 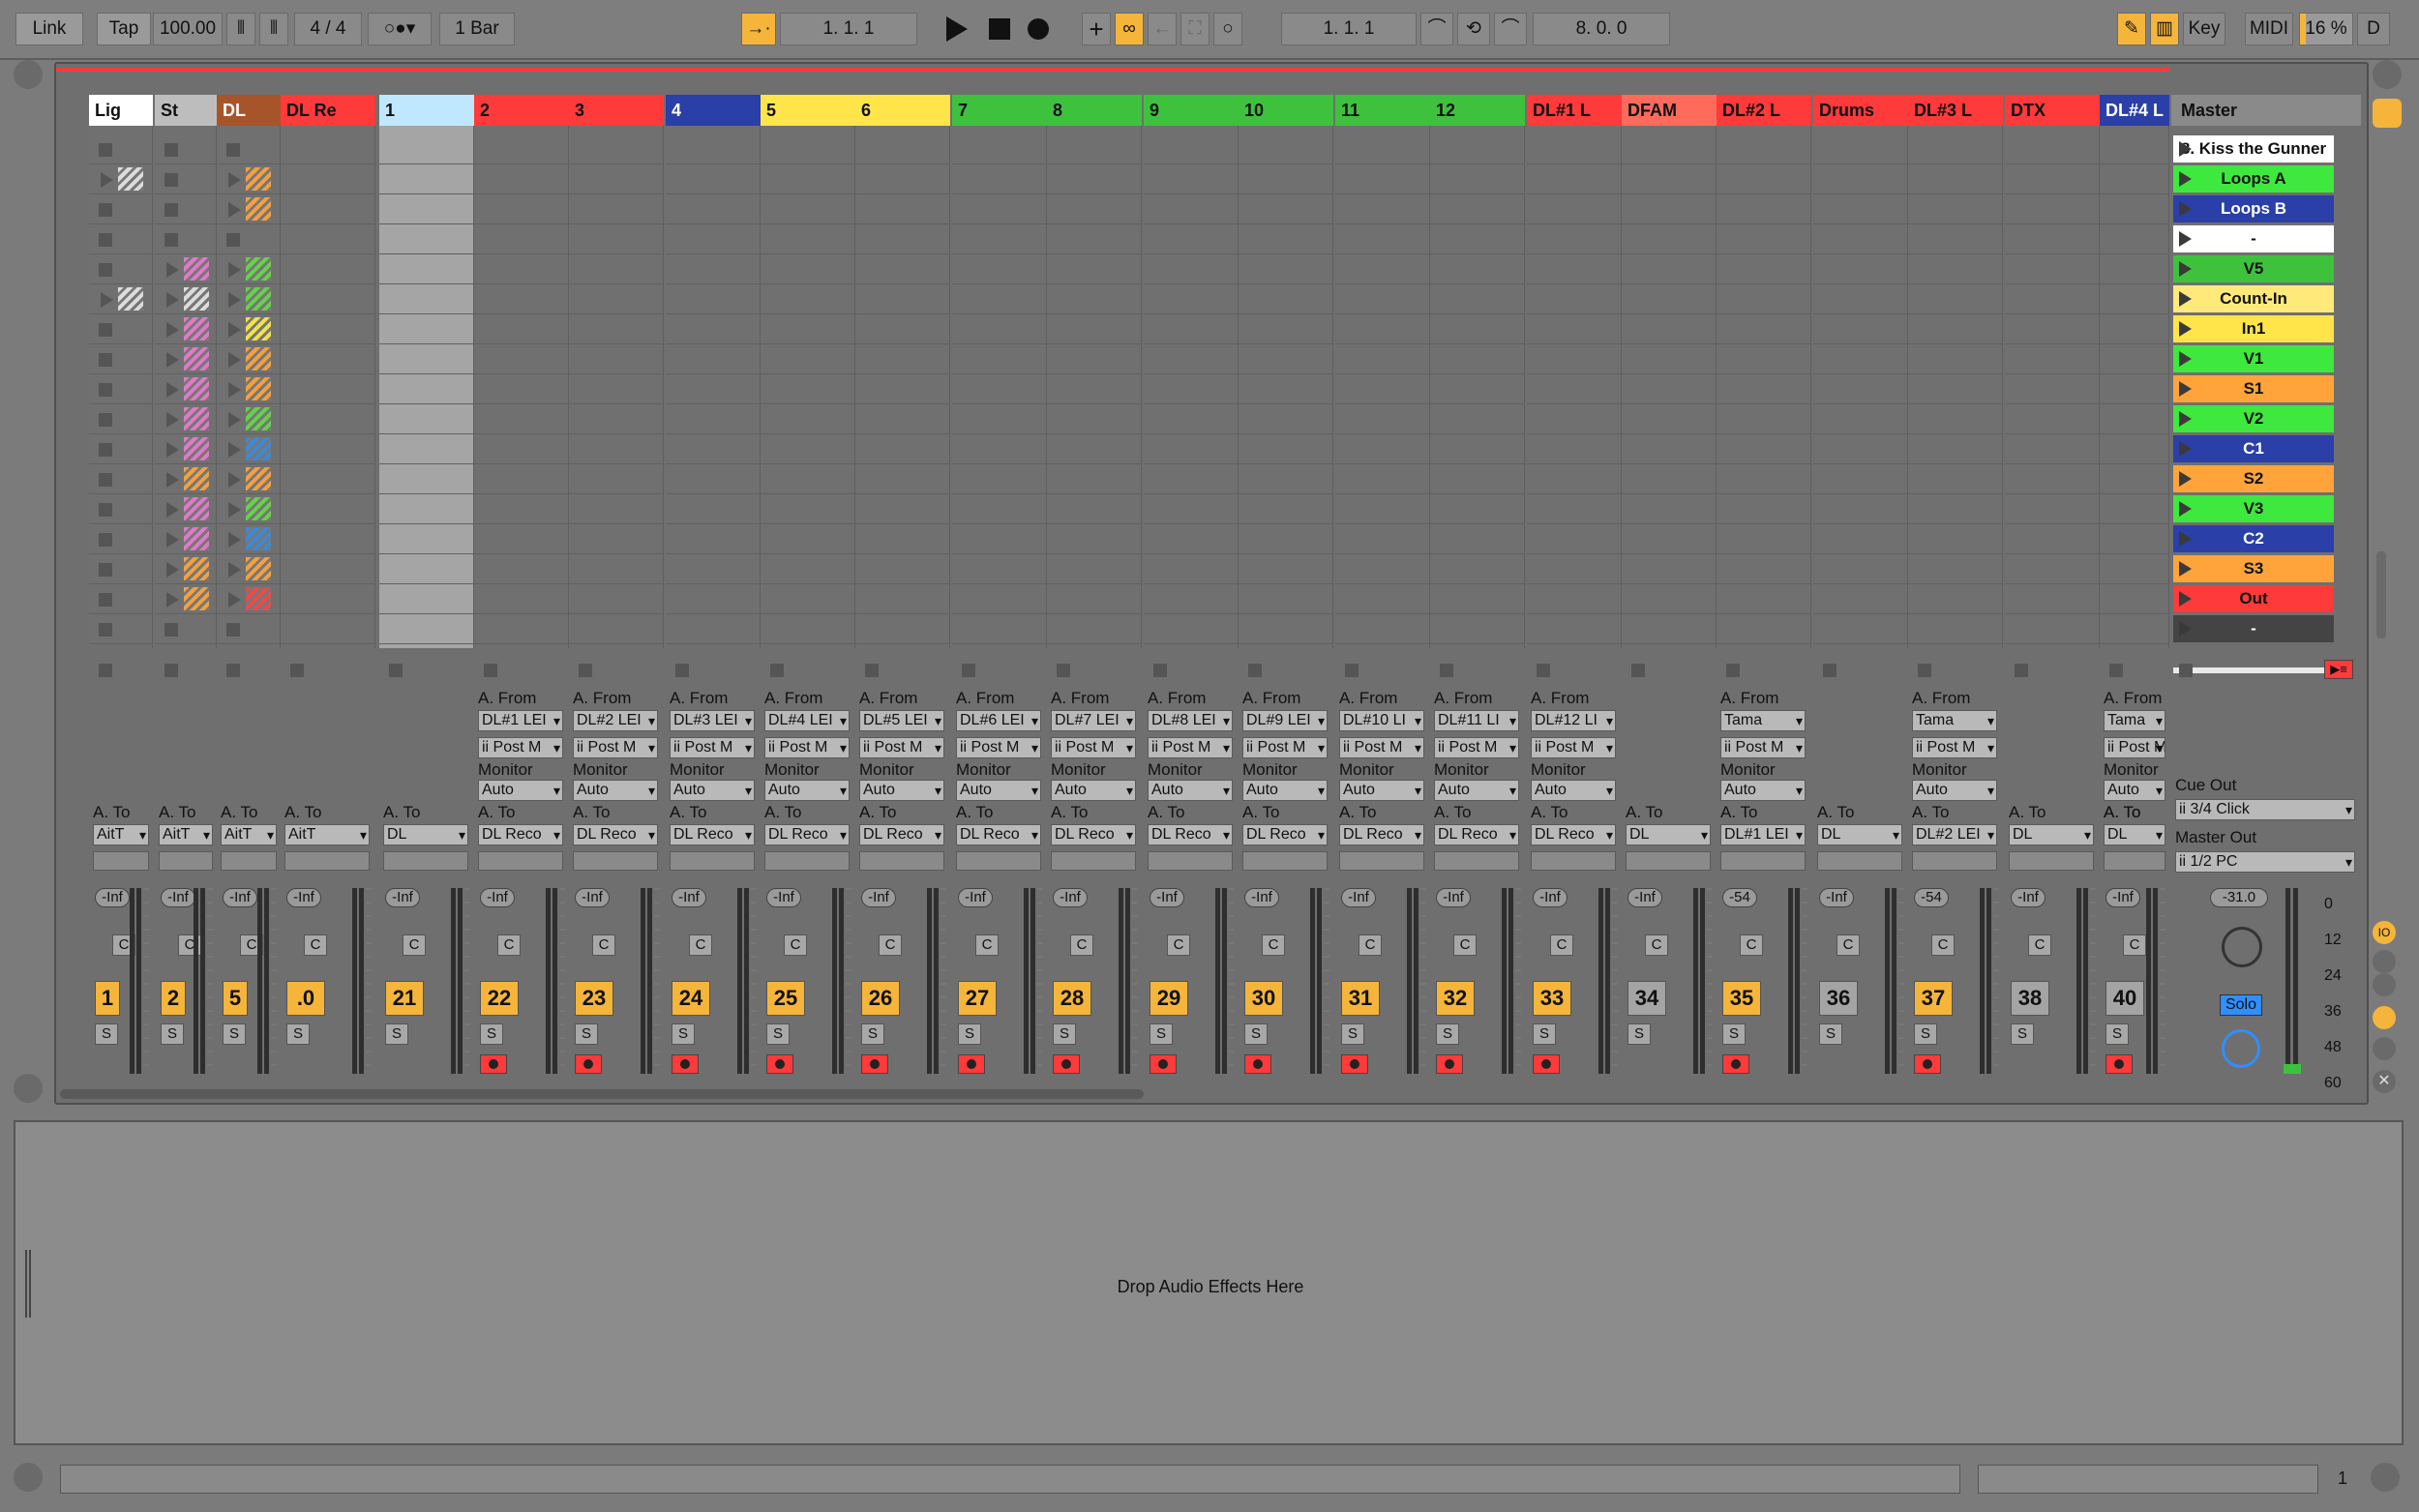 I want to click on track-header-5: 2, so click(x=522, y=110).